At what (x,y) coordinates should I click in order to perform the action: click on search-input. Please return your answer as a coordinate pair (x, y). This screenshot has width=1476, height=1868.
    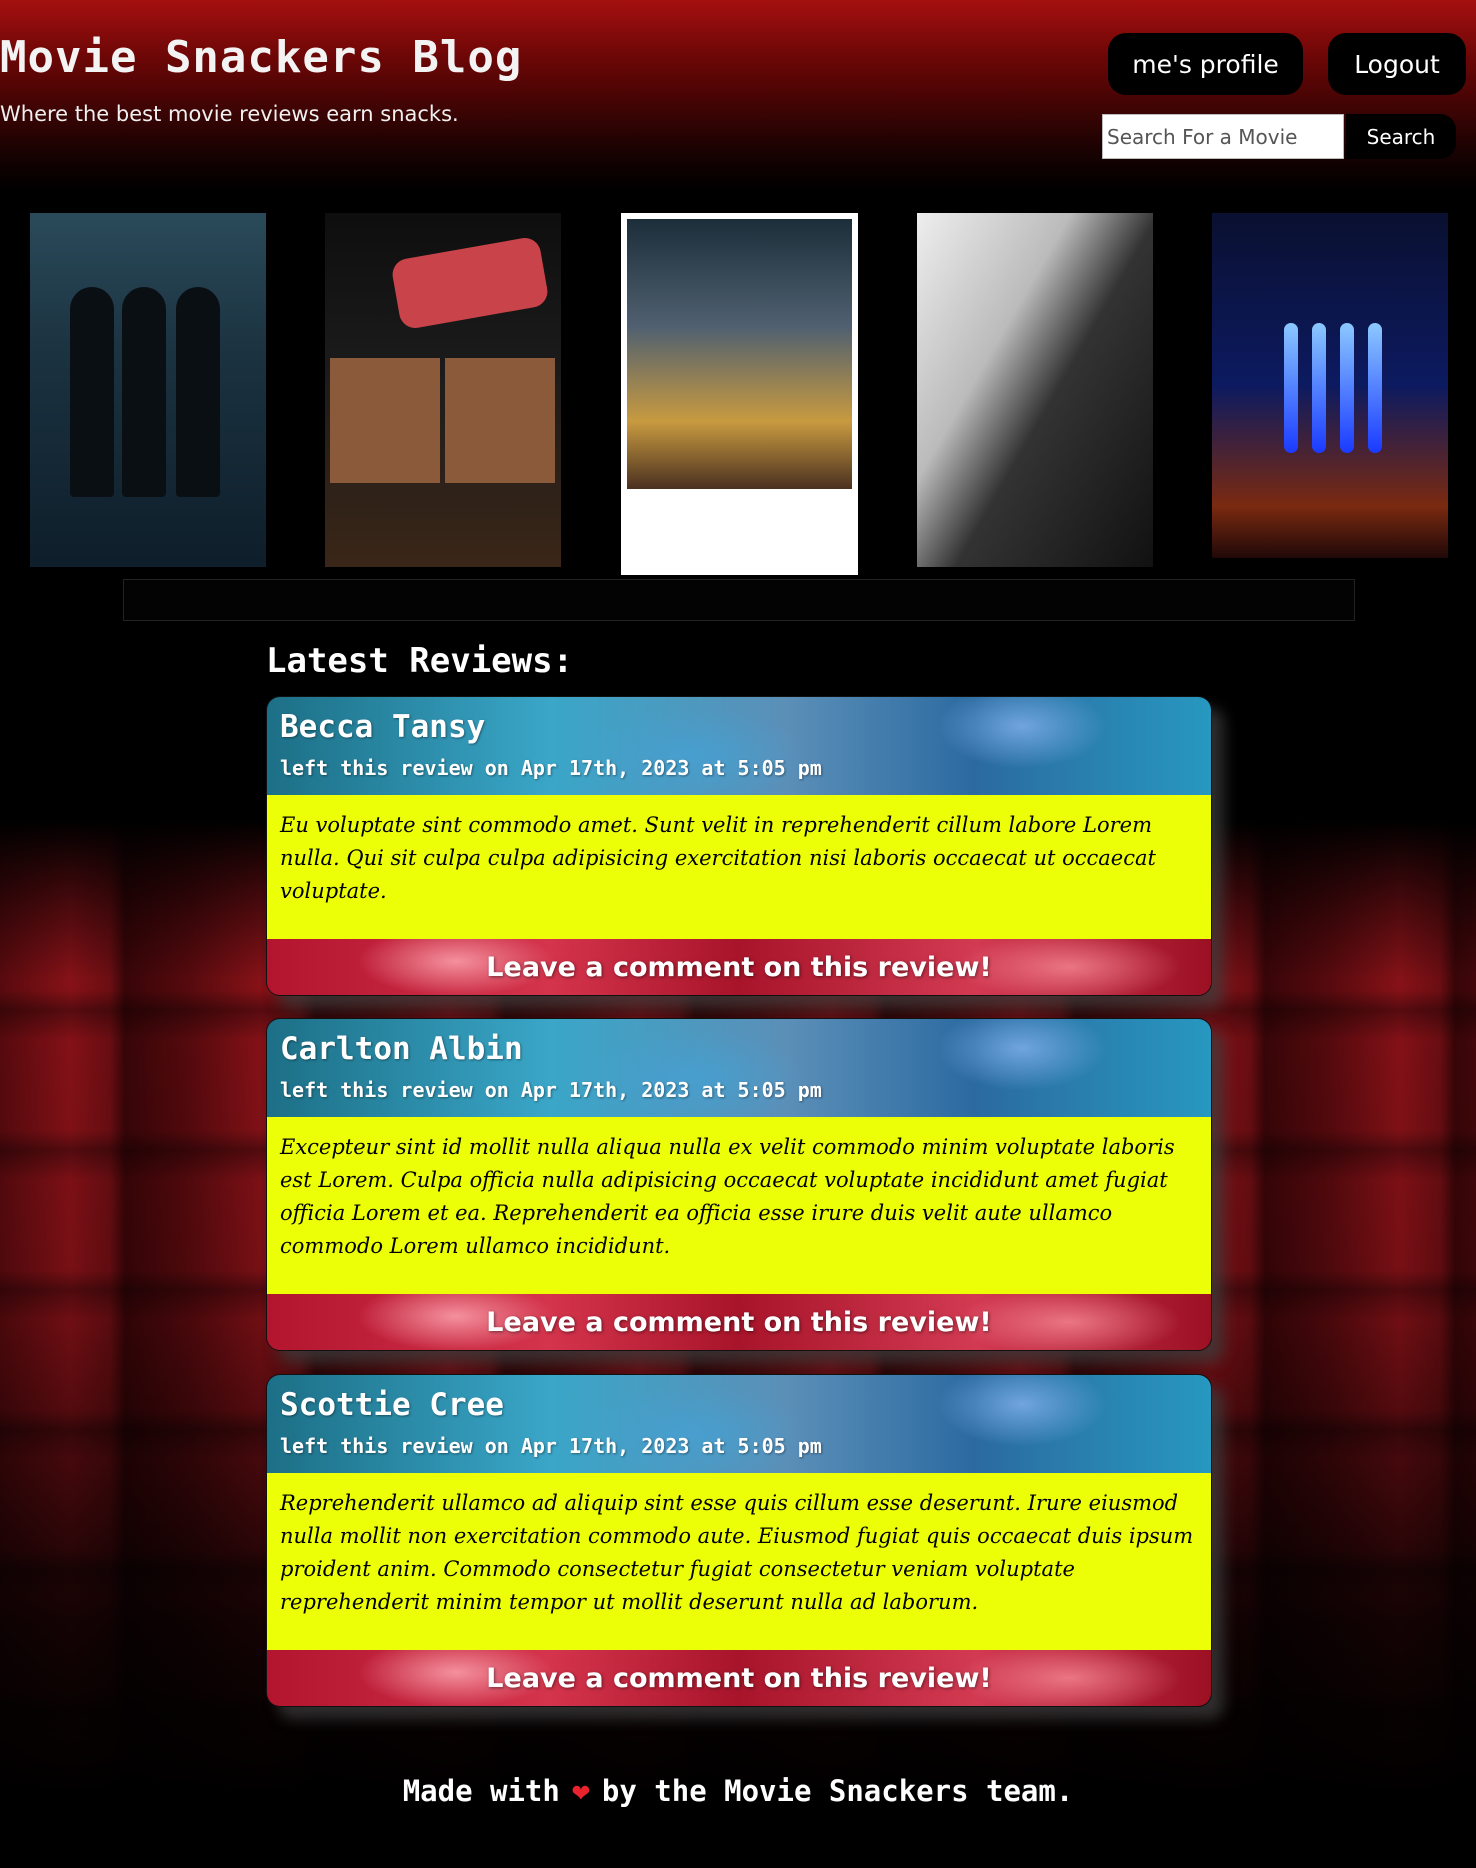
    Looking at the image, I should click on (1223, 136).